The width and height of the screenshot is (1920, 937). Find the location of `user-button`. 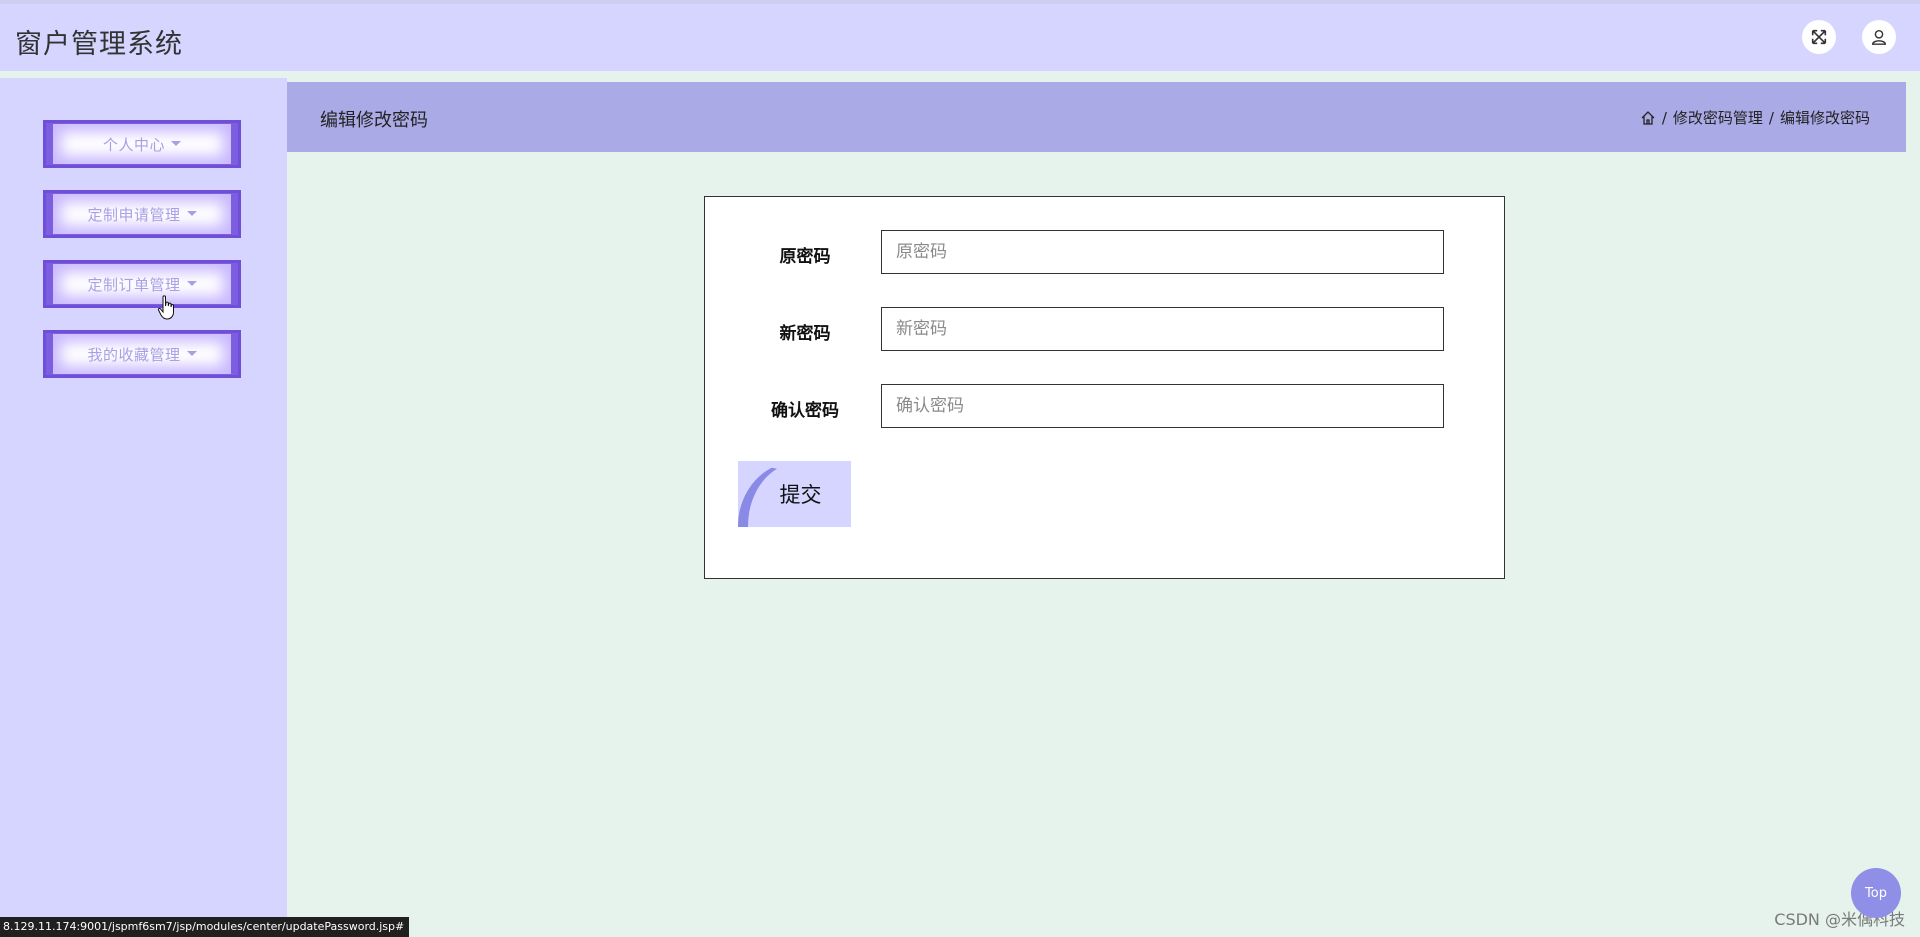

user-button is located at coordinates (1879, 37).